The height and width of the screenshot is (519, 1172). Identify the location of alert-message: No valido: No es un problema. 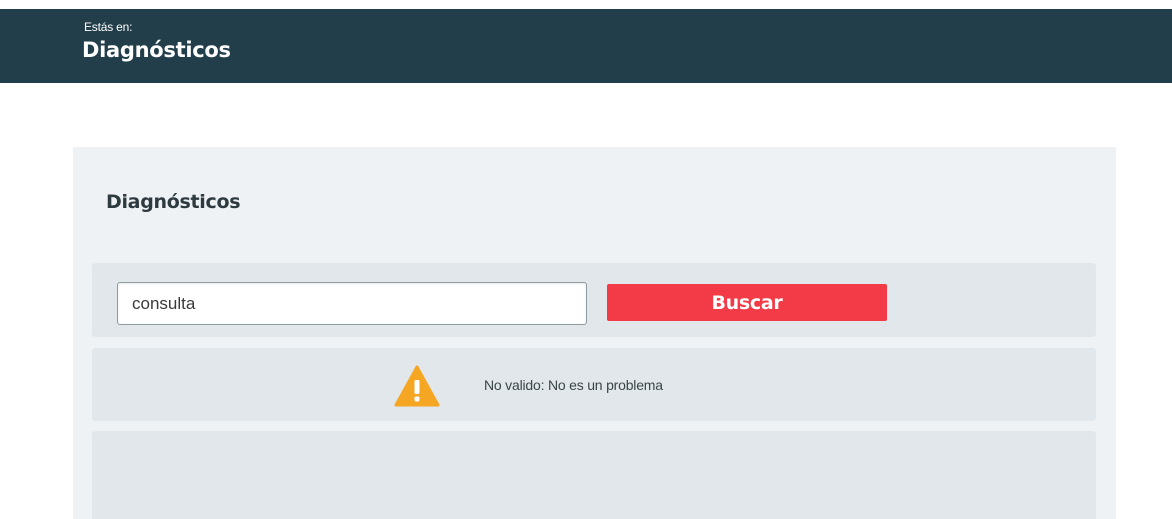
(573, 385).